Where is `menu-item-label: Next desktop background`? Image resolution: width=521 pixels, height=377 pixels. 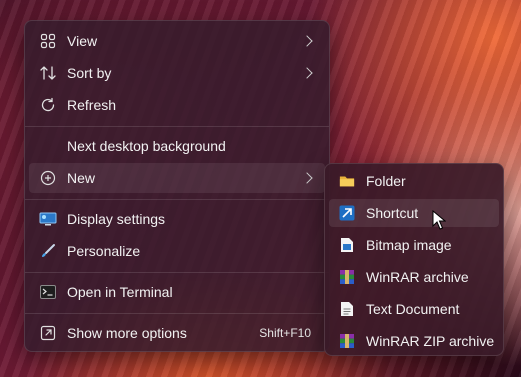 menu-item-label: Next desktop background is located at coordinates (146, 146).